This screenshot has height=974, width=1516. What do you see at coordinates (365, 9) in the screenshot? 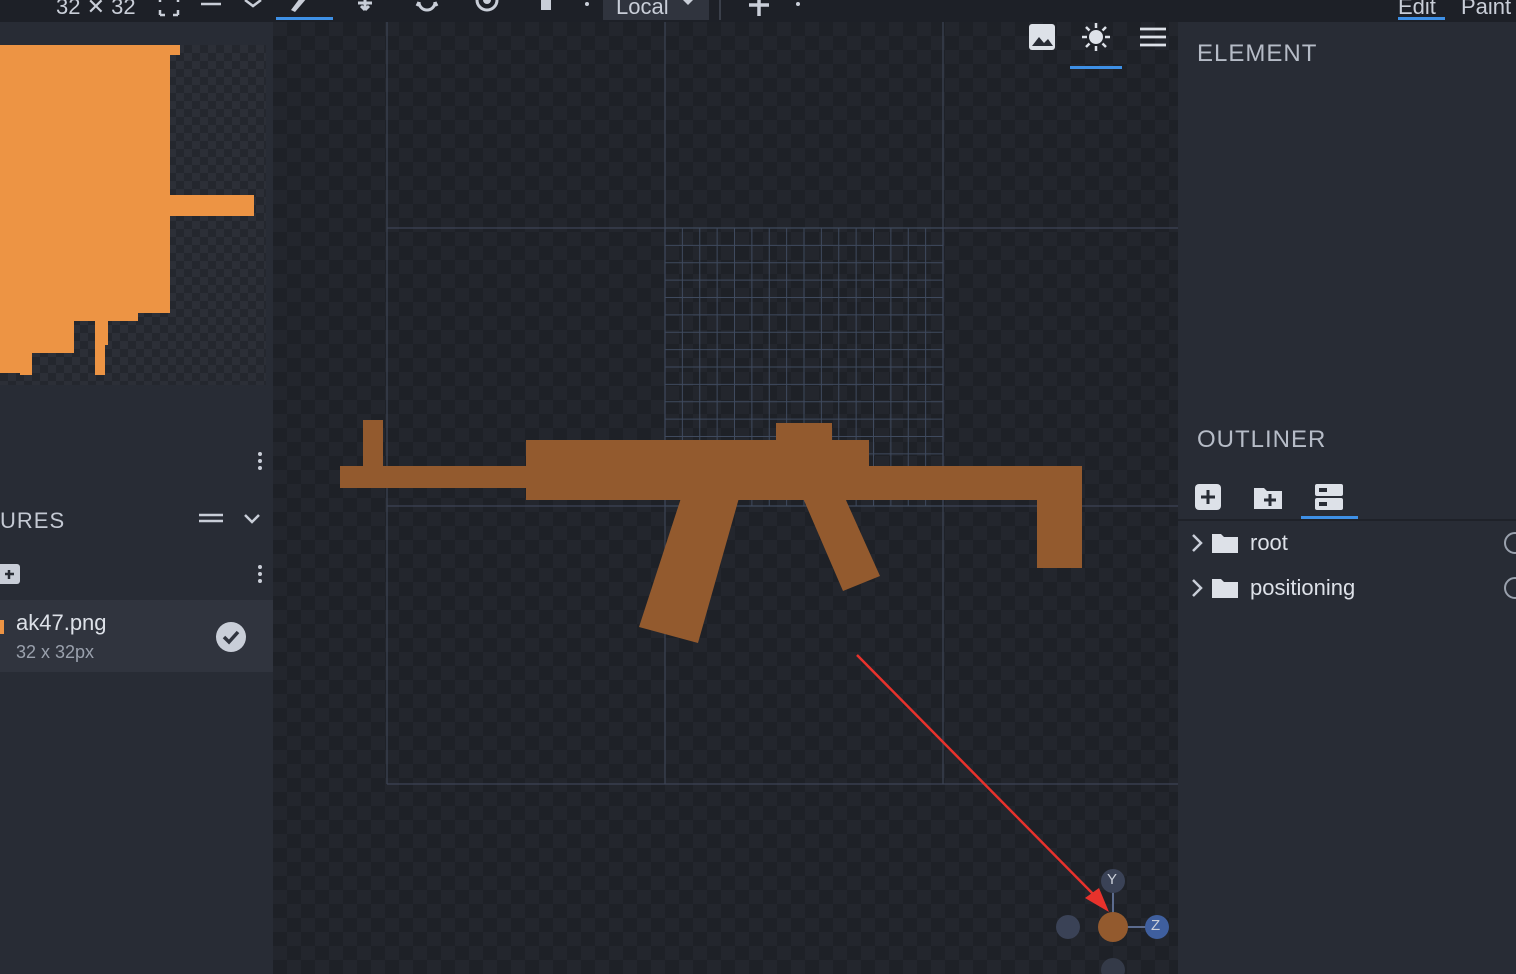
I see `move-icon` at bounding box center [365, 9].